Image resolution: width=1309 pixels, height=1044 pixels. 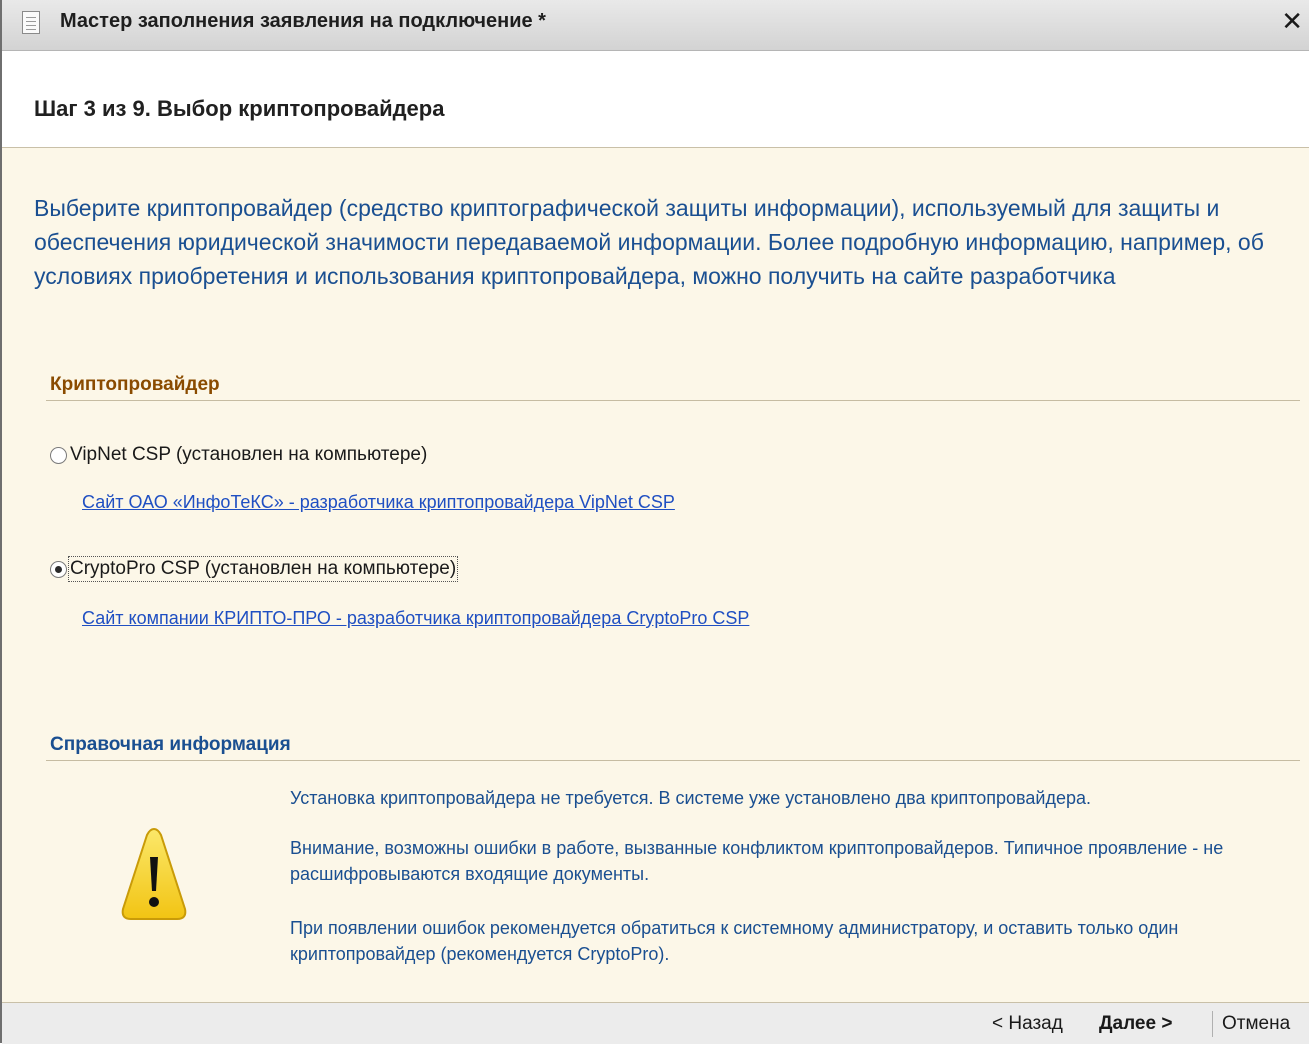 What do you see at coordinates (248, 455) in the screenshot?
I see `vipnet-radio-label: VipNet CSP (установлен на компьютере)` at bounding box center [248, 455].